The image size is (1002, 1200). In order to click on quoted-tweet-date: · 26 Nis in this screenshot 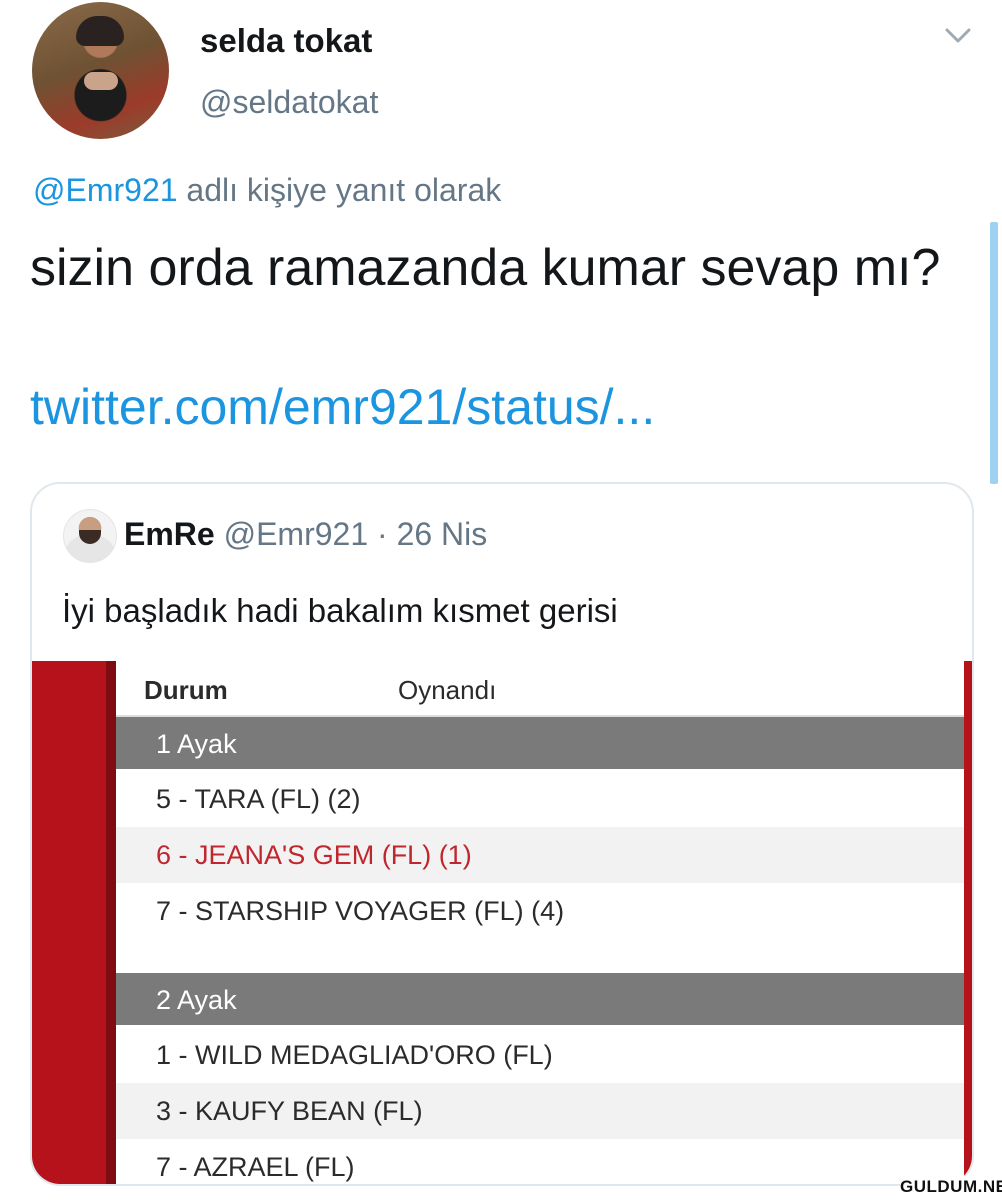, I will do `click(428, 534)`.